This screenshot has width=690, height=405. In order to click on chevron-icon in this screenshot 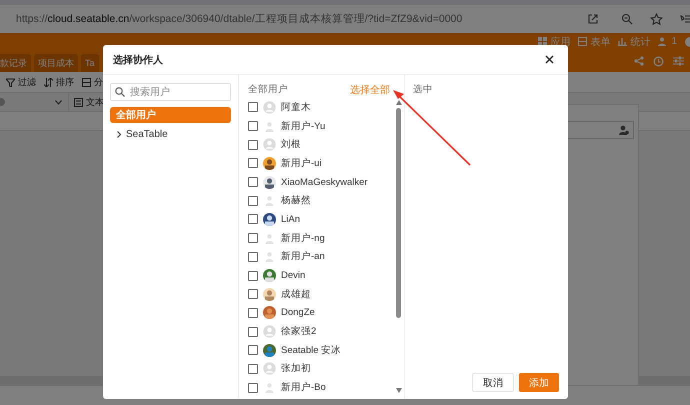, I will do `click(119, 134)`.